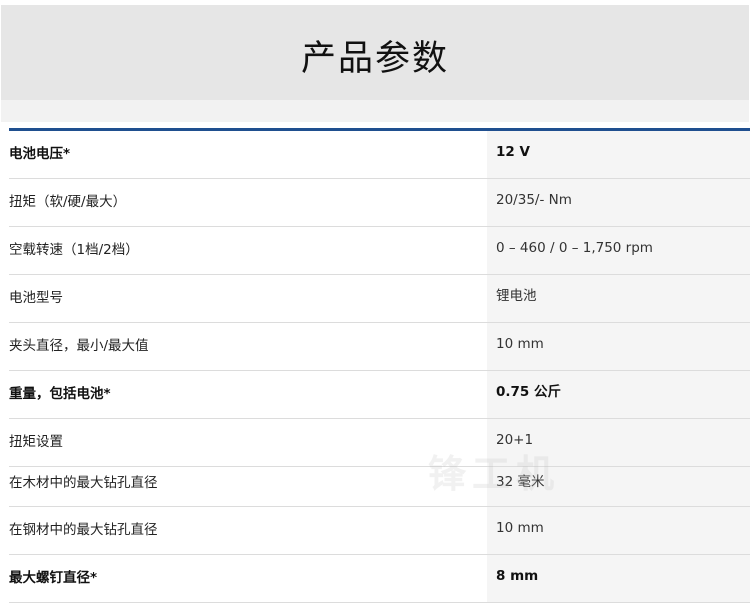 The width and height of the screenshot is (750, 616). Describe the element at coordinates (379, 579) in the screenshot. I see `spec-row: 最大螺钉直径* 8 mm` at that location.